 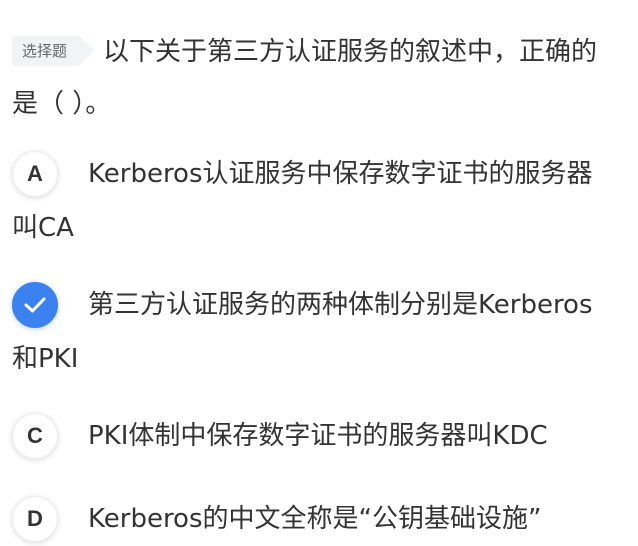 I want to click on option-d-text: Kerberos的中文全称是“公钥基础设施”, so click(x=315, y=519).